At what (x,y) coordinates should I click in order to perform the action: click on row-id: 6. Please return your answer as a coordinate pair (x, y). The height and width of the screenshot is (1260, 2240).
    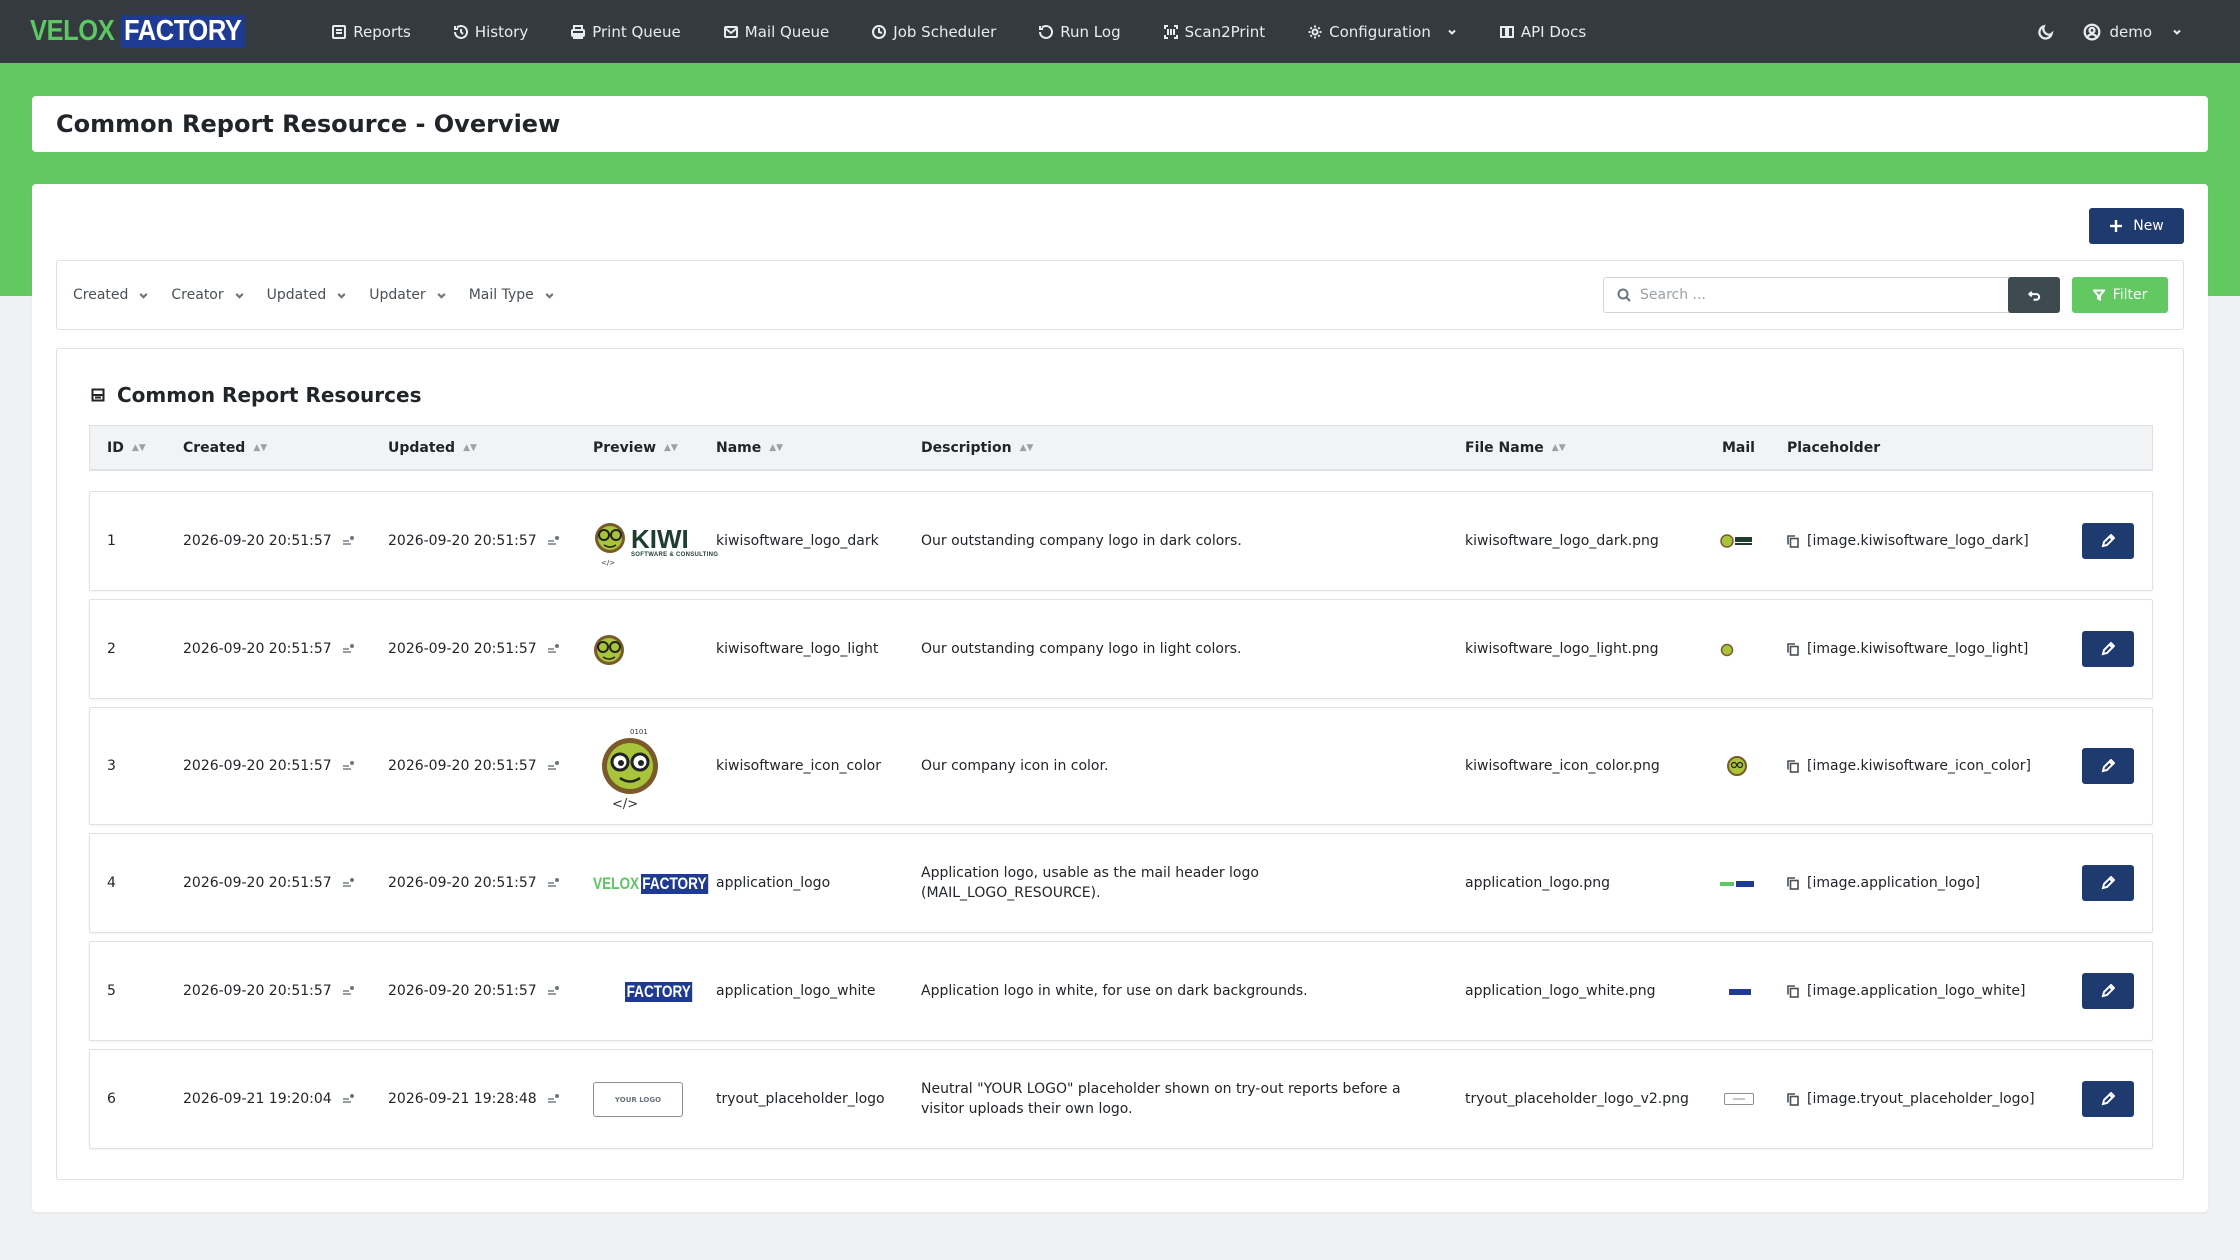
    Looking at the image, I should click on (111, 1099).